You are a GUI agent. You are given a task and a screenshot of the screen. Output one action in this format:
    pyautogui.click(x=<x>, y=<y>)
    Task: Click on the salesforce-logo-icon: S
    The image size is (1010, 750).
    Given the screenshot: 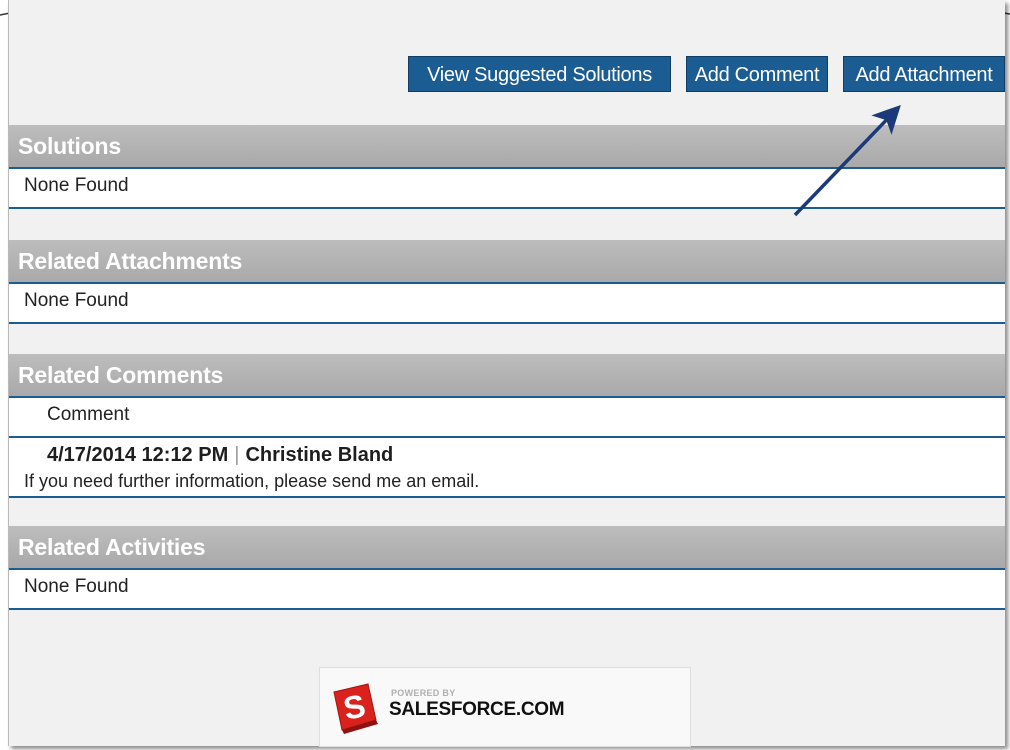 What is the action you would take?
    pyautogui.click(x=355, y=708)
    